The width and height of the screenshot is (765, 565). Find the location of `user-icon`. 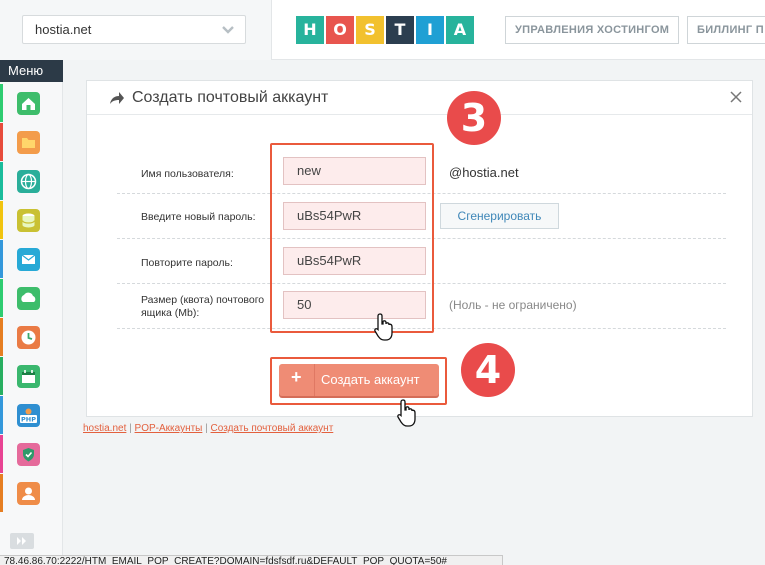

user-icon is located at coordinates (28, 493).